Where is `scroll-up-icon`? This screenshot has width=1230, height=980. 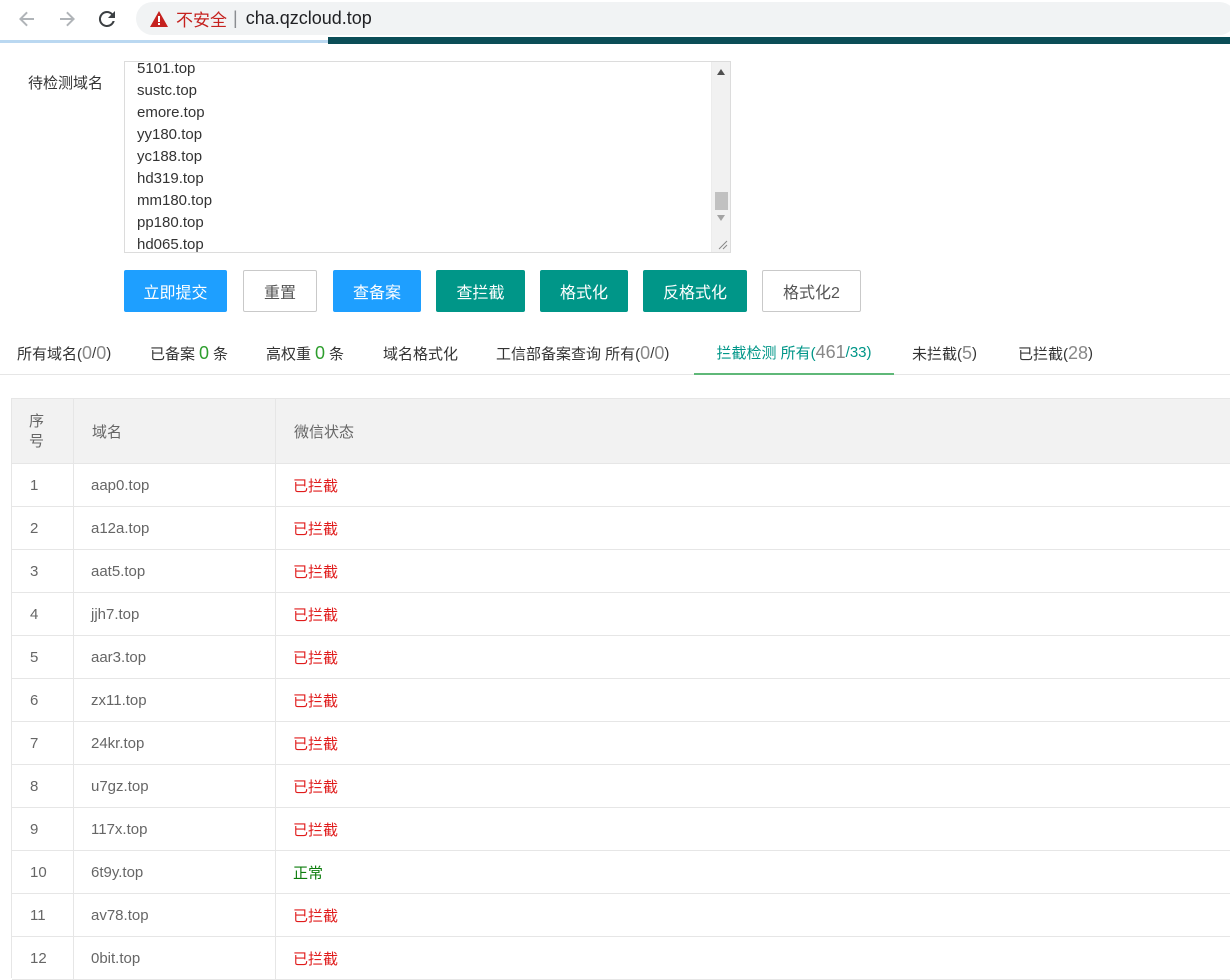
scroll-up-icon is located at coordinates (721, 72).